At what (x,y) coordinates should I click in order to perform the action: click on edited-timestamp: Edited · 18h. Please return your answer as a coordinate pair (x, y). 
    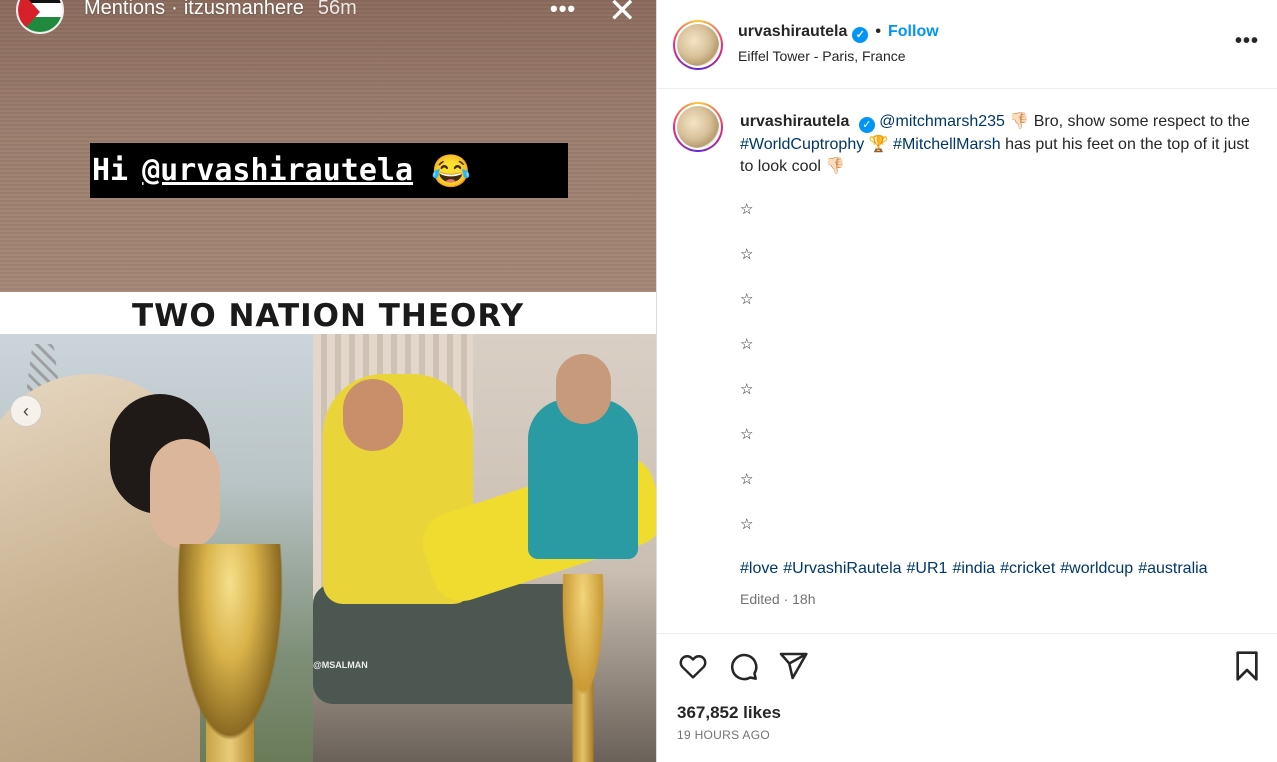
    Looking at the image, I should click on (778, 599).